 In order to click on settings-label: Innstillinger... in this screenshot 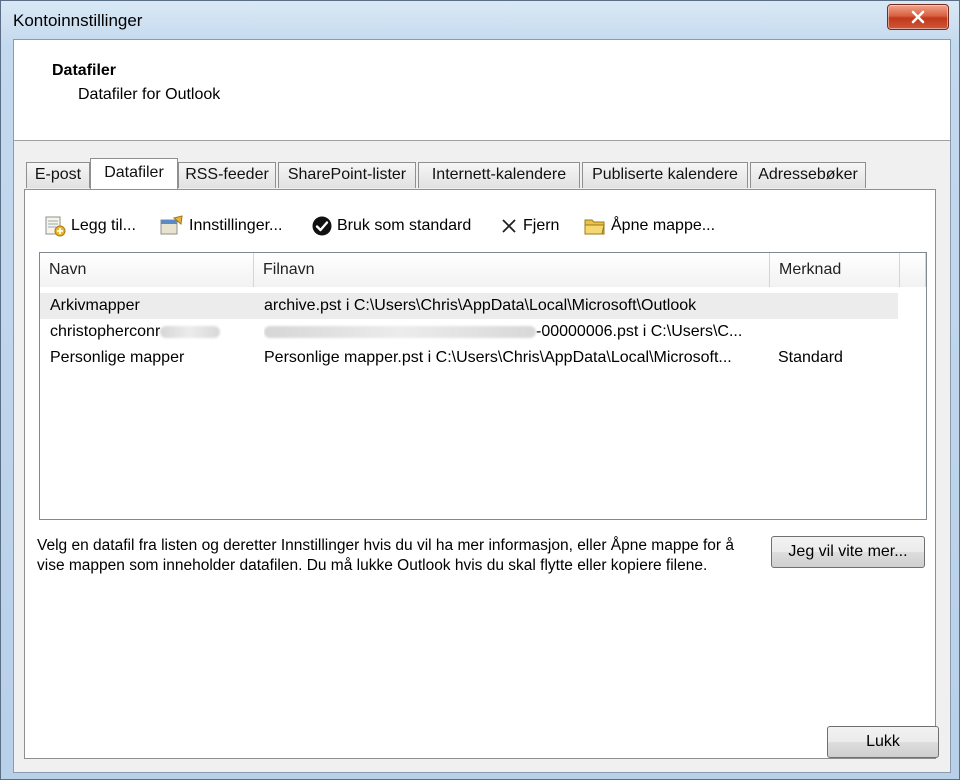, I will do `click(236, 225)`.